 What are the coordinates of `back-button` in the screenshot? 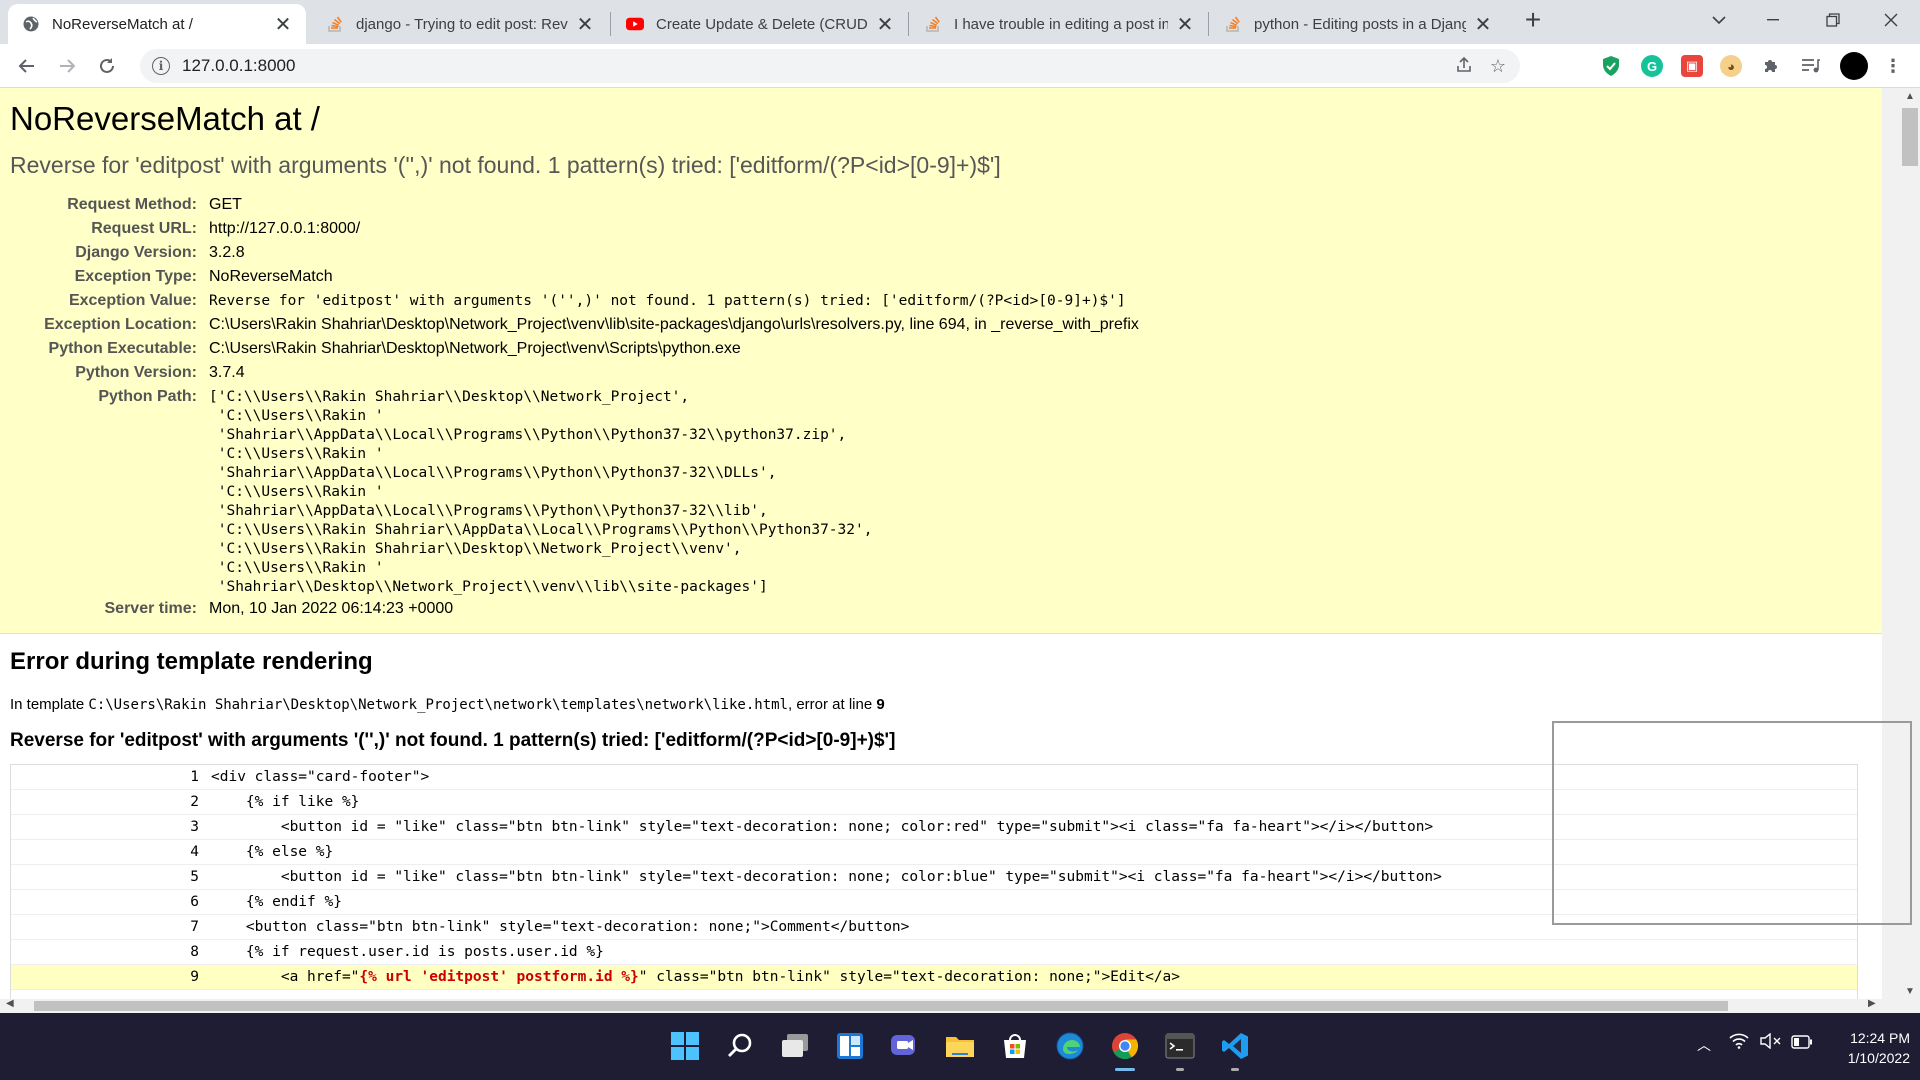 It's located at (27, 66).